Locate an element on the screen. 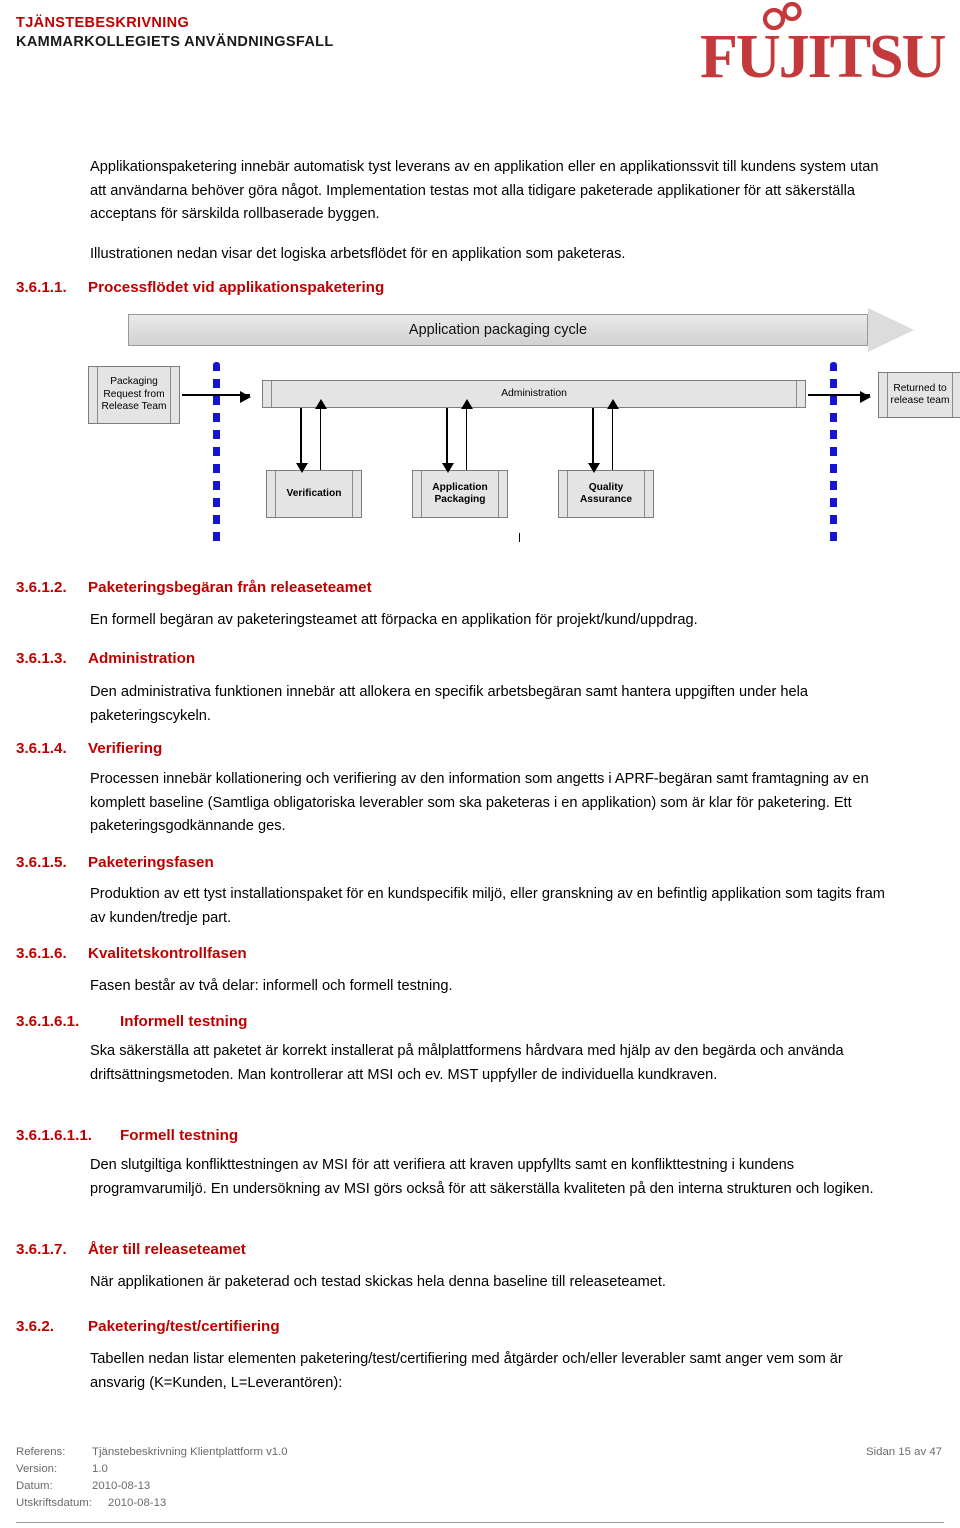 Image resolution: width=960 pixels, height=1528 pixels. footer-page-number: Sidan 15 av 47 is located at coordinates (904, 1452).